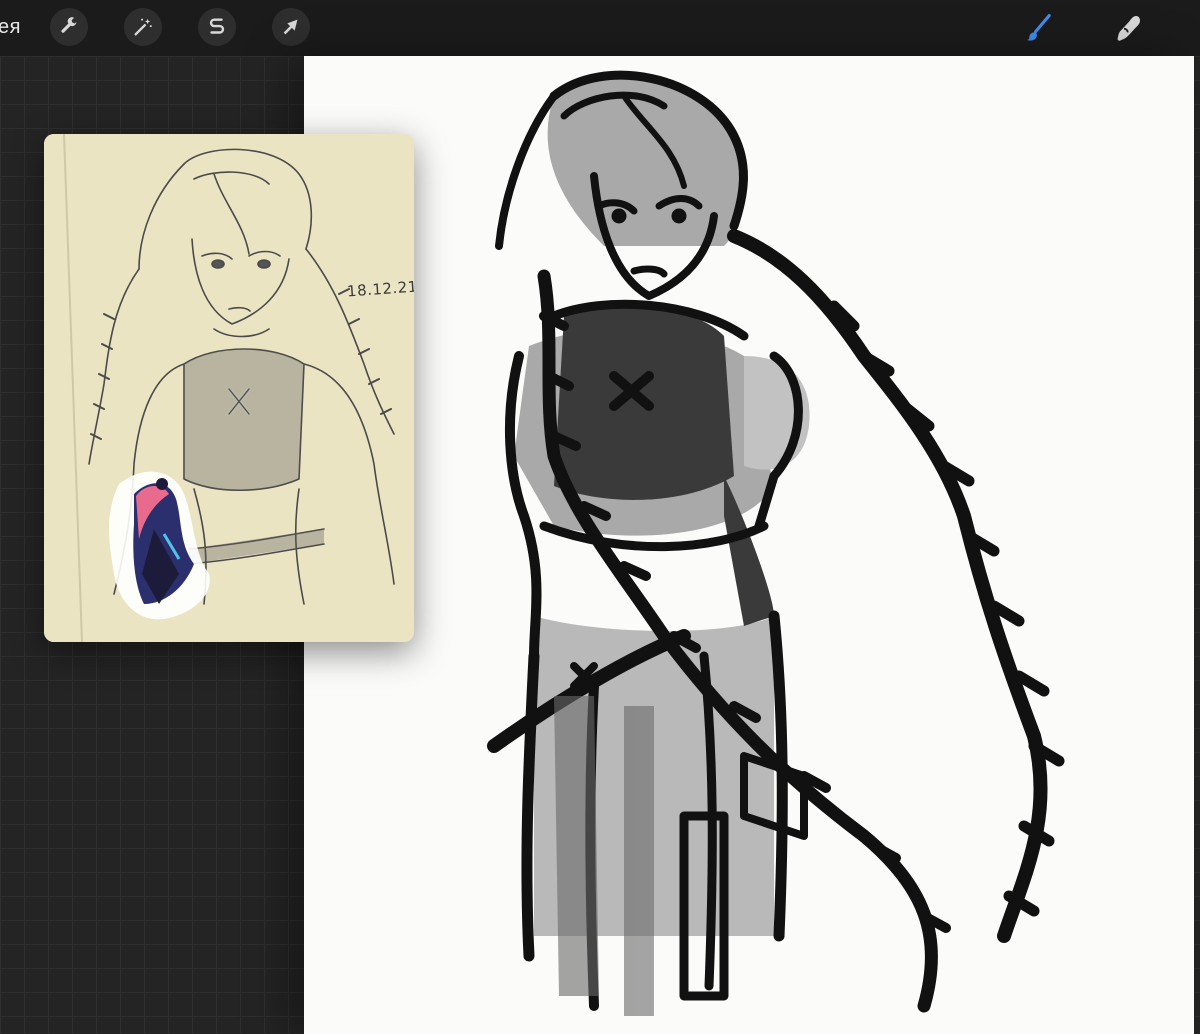 The width and height of the screenshot is (1200, 1034). What do you see at coordinates (600, 28) in the screenshot?
I see `top-toolbar: ея` at bounding box center [600, 28].